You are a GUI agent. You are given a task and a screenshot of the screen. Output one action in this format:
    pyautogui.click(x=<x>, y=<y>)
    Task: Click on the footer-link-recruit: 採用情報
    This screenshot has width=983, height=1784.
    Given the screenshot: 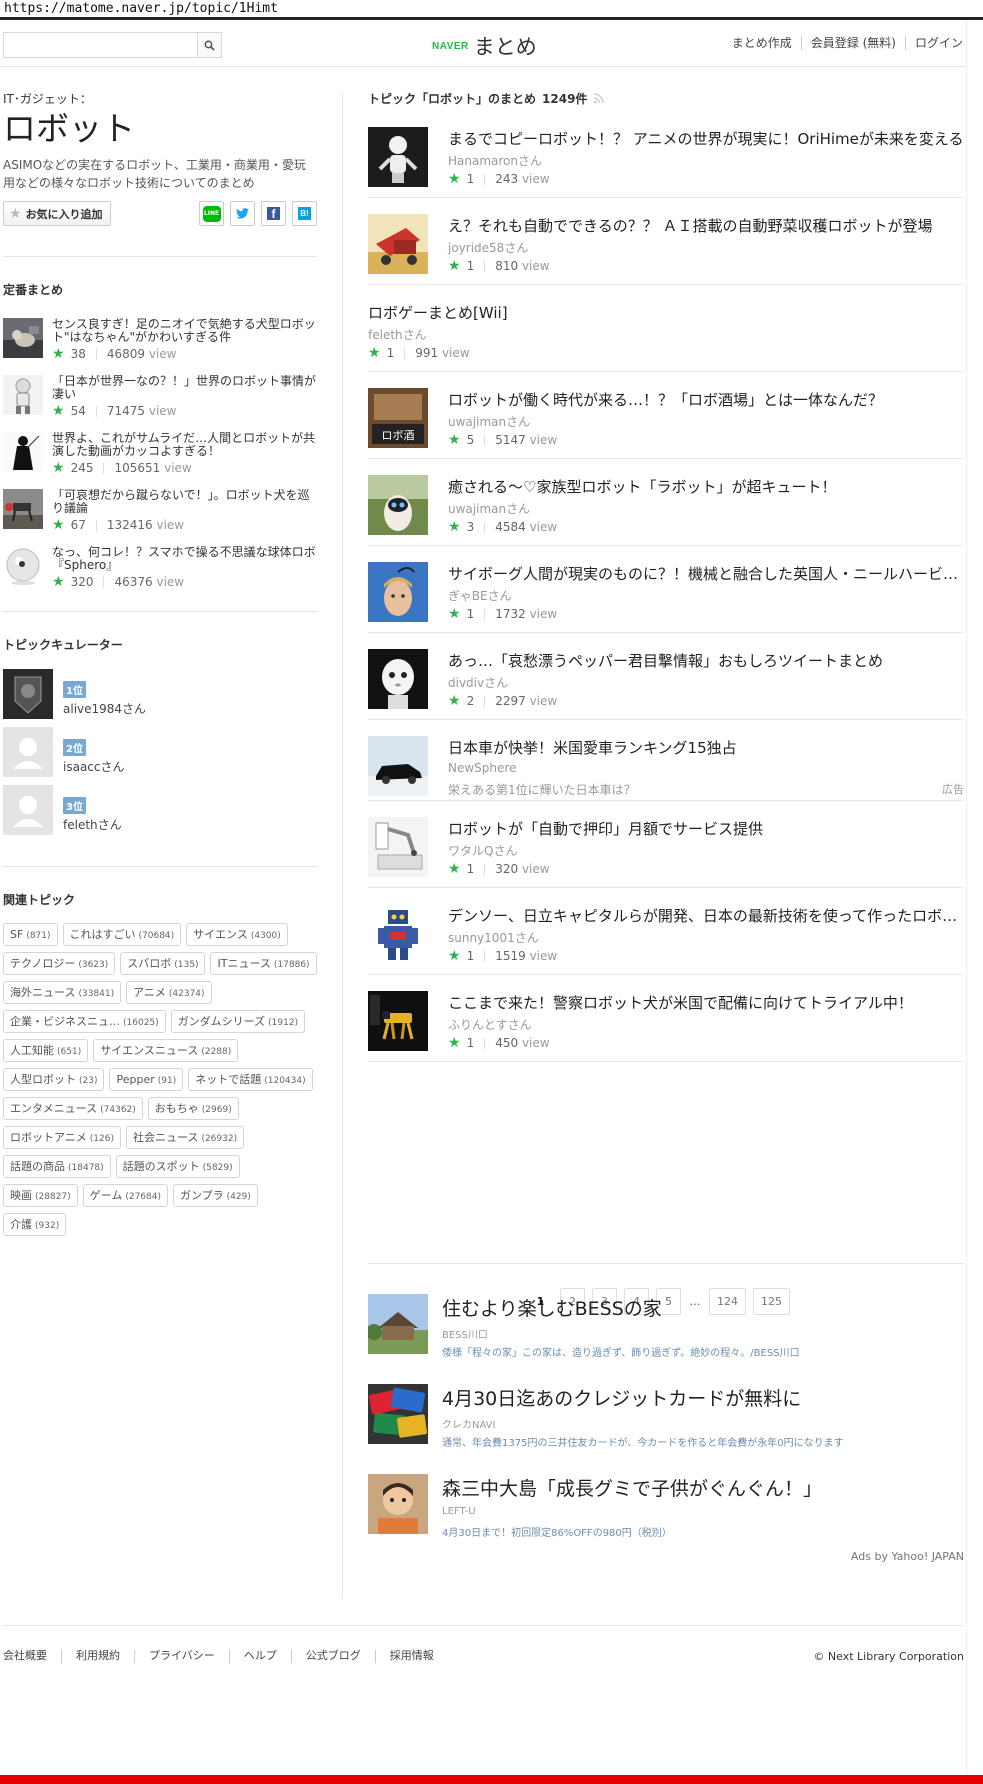 What is the action you would take?
    pyautogui.click(x=411, y=1656)
    